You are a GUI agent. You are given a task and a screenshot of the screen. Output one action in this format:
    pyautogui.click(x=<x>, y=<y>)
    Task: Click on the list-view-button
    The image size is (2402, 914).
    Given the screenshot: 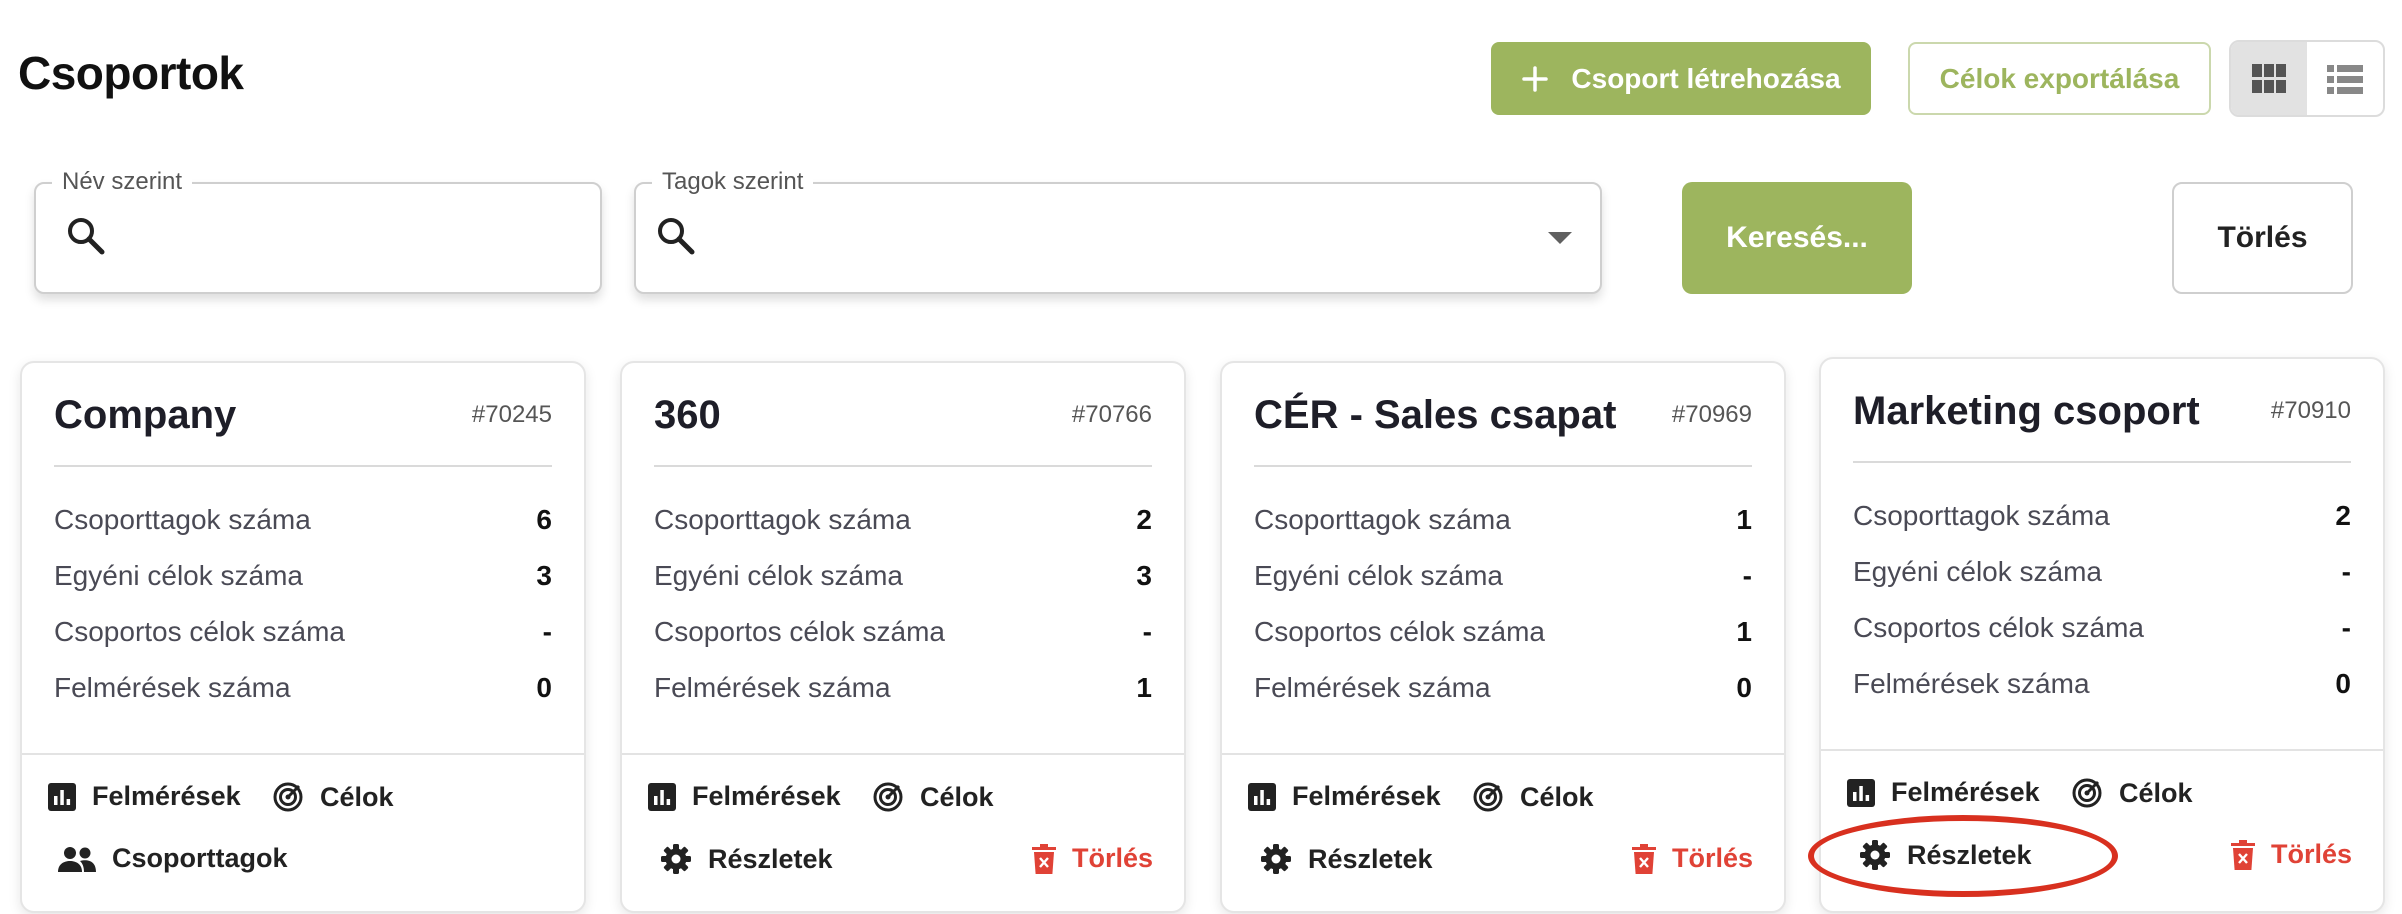 What is the action you would take?
    pyautogui.click(x=2345, y=78)
    